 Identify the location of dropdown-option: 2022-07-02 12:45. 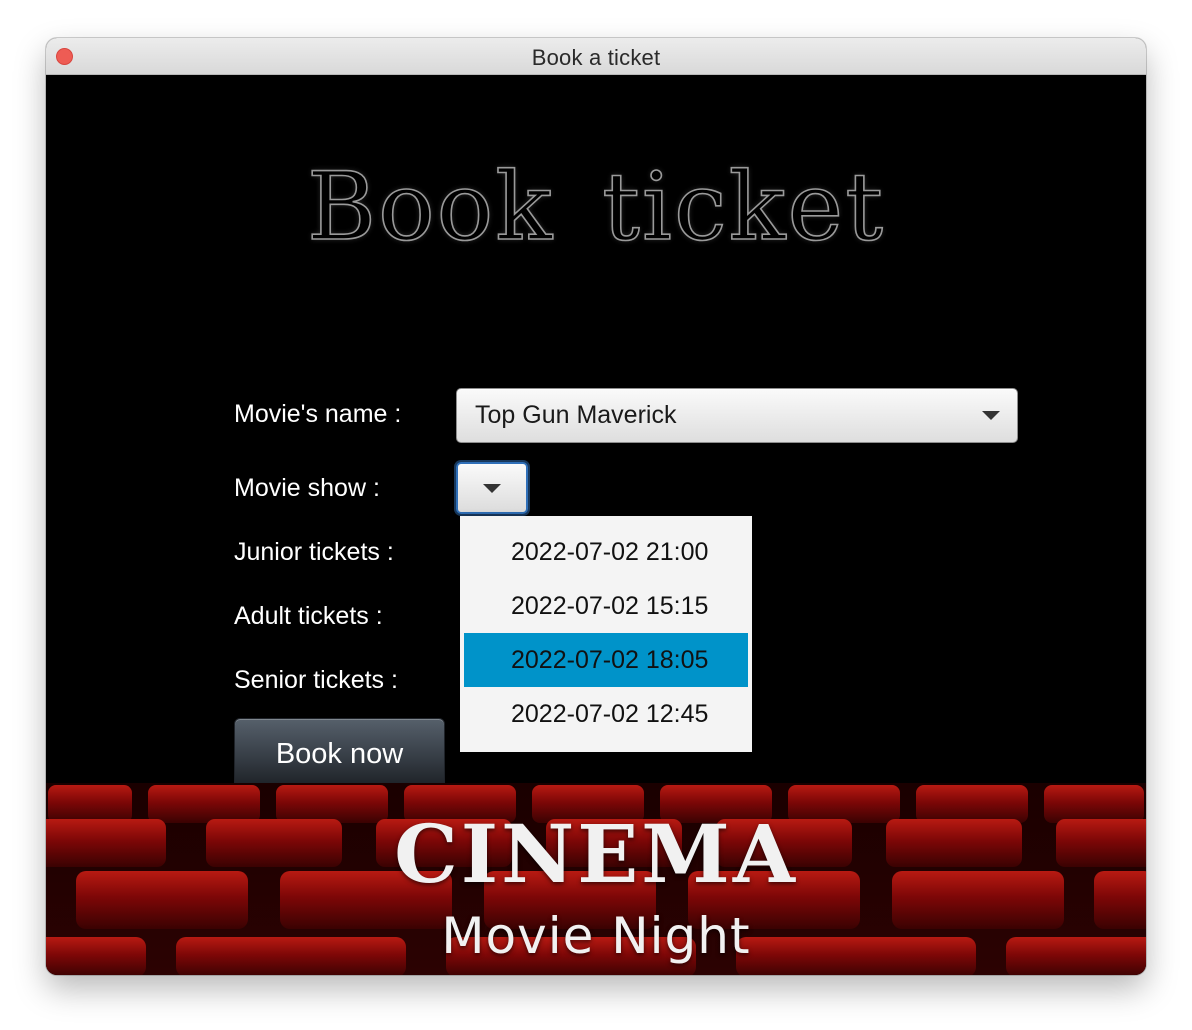
(606, 714).